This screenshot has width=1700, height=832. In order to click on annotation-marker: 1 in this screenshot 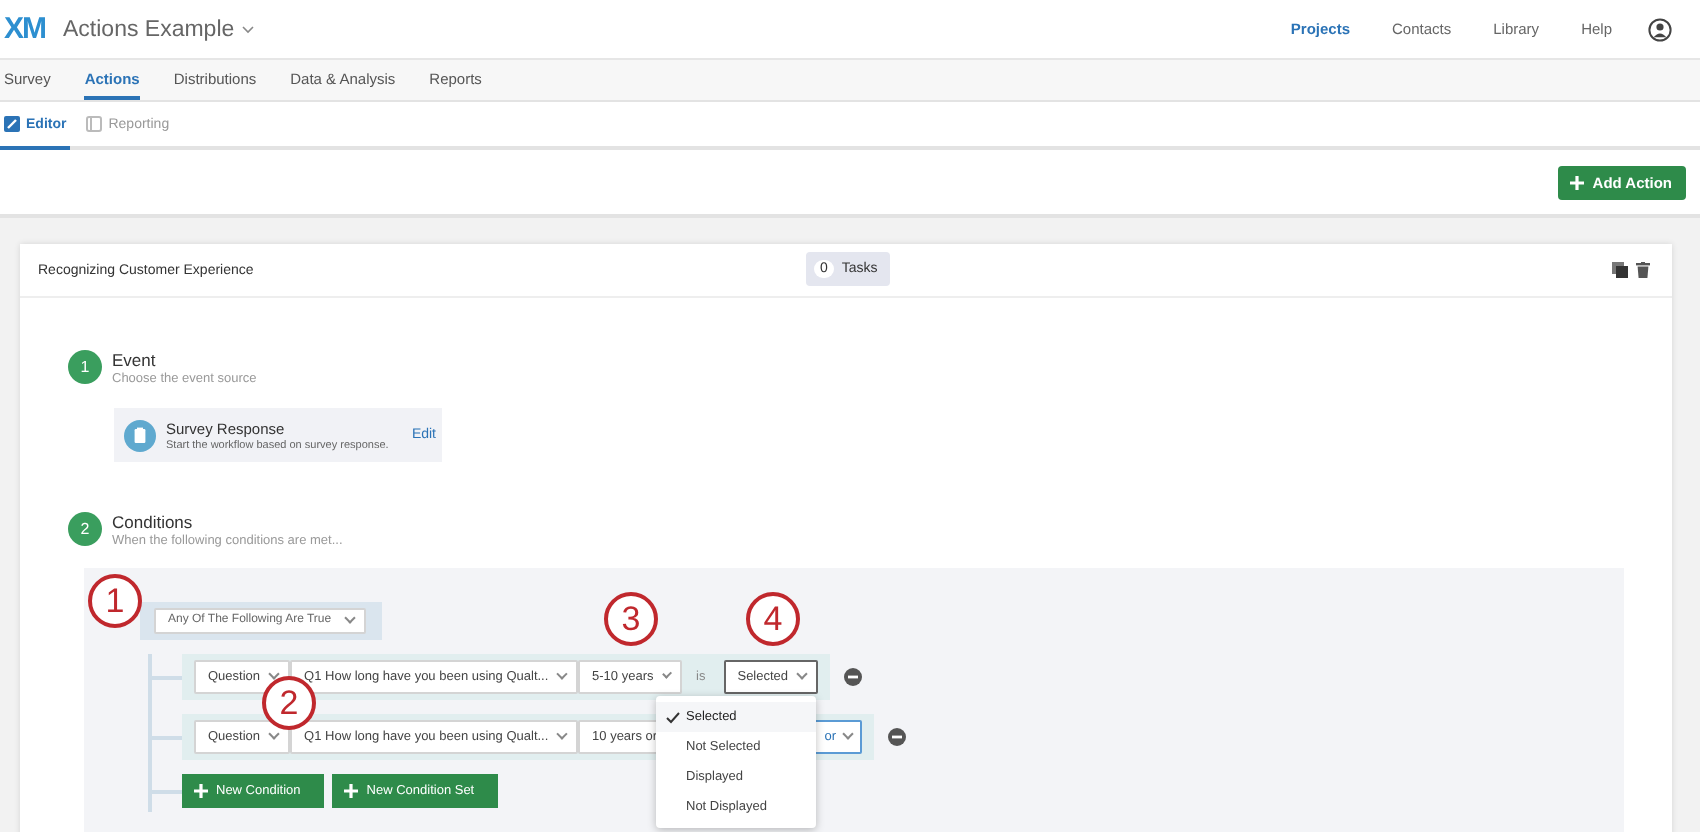, I will do `click(115, 601)`.